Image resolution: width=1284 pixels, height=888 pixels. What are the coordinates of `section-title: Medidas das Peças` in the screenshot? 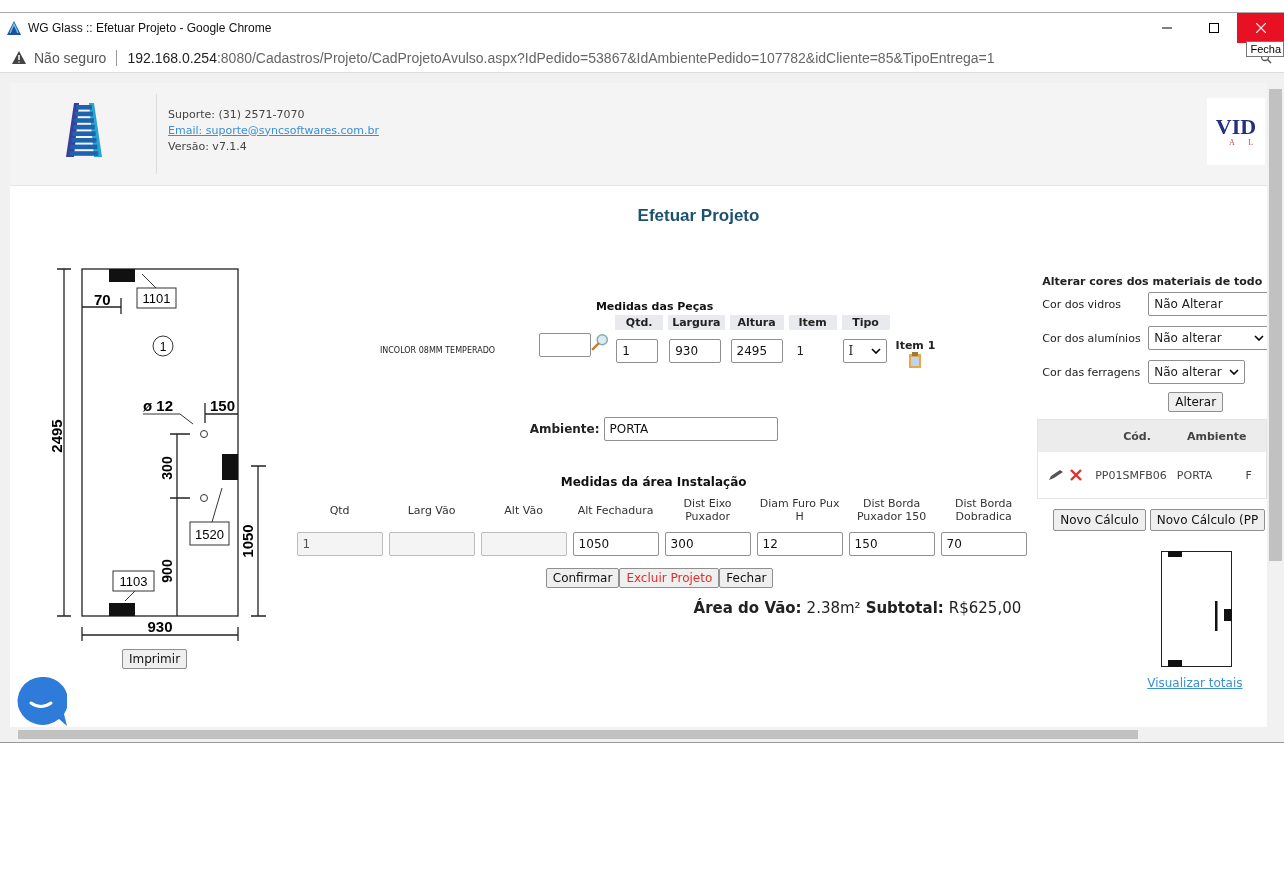 It's located at (654, 306).